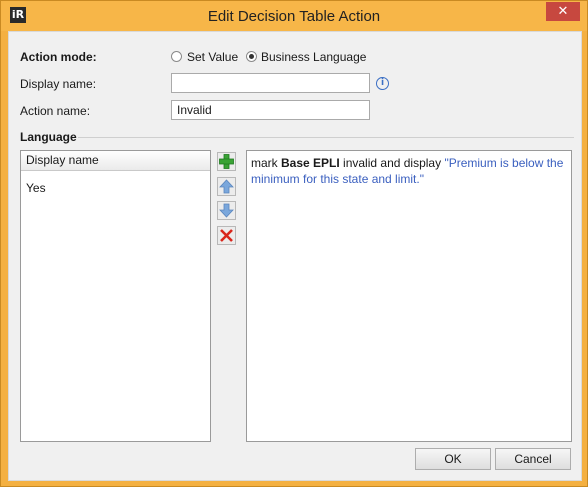 Image resolution: width=588 pixels, height=487 pixels. Describe the element at coordinates (58, 84) in the screenshot. I see `display-name-label: Display name:` at that location.